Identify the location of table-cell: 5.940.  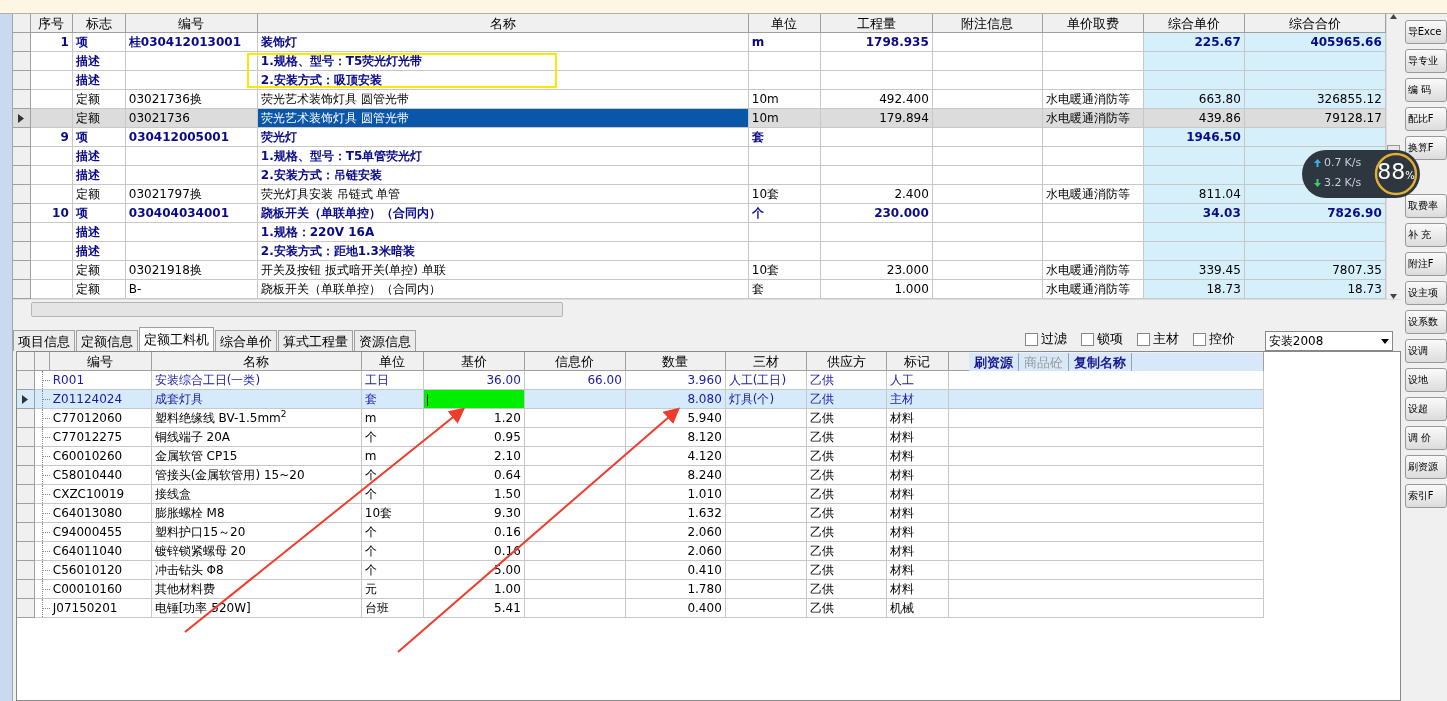
(675, 418).